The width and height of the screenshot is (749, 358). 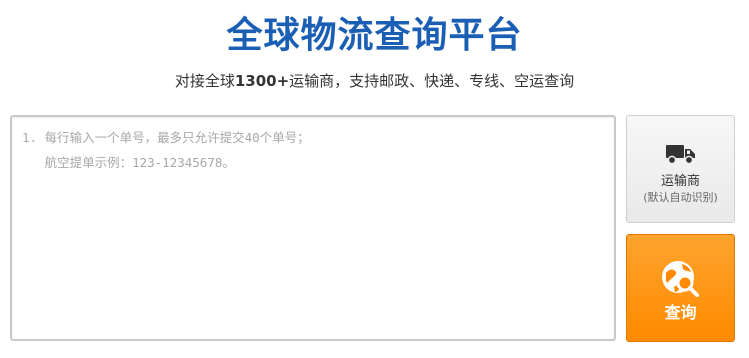 What do you see at coordinates (204, 81) in the screenshot?
I see `subtitle-prefix: 对接全球` at bounding box center [204, 81].